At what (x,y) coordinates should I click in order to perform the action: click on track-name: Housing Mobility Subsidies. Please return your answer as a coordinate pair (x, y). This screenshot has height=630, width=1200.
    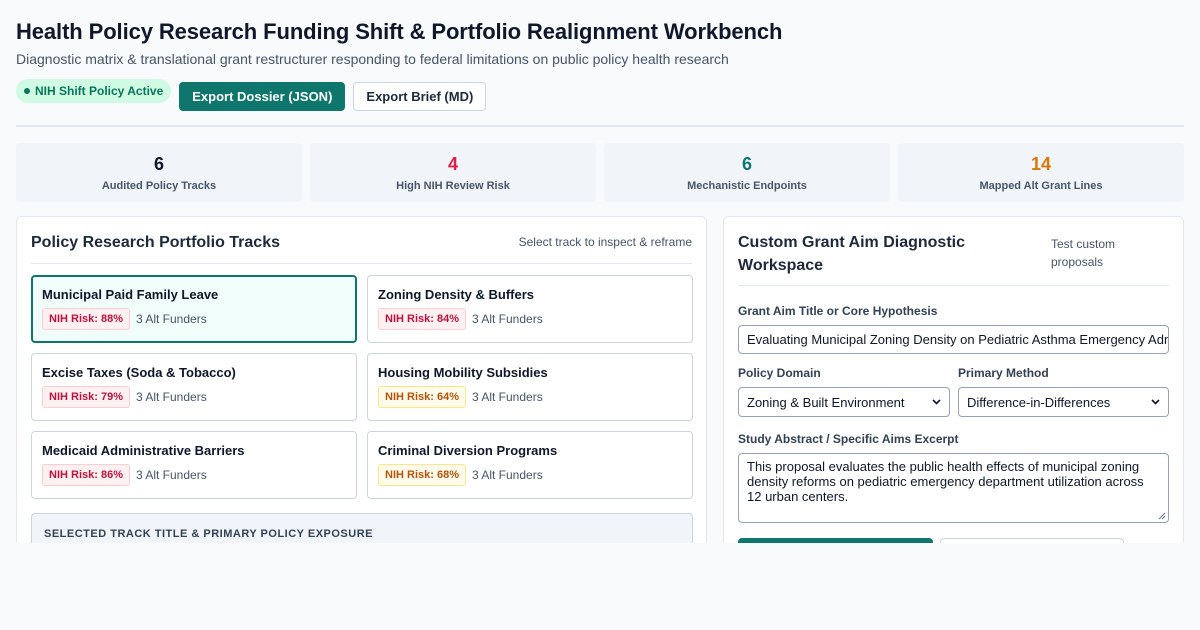
    Looking at the image, I should click on (463, 372).